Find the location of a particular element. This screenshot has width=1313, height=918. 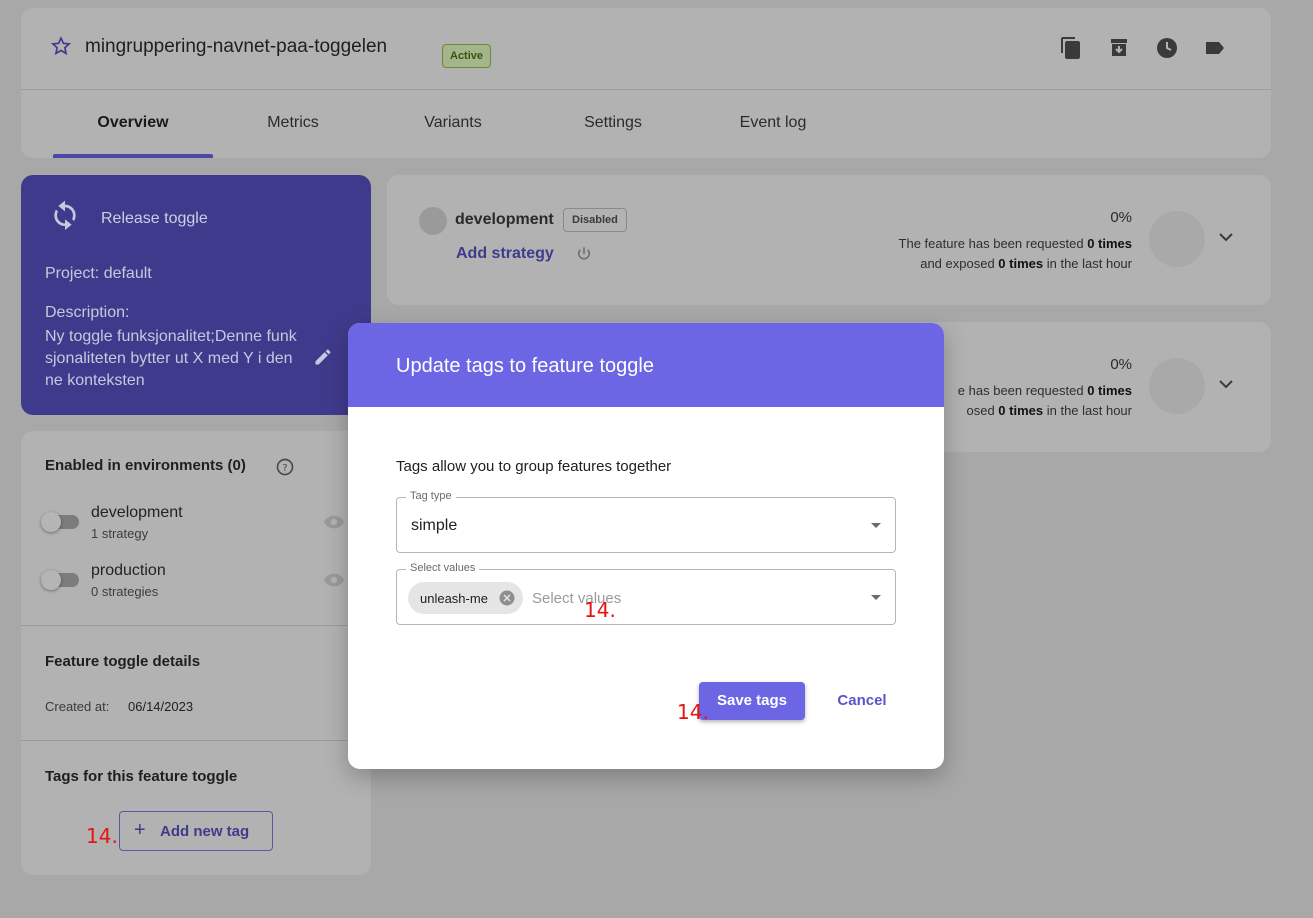

tag-chip: unleash-me is located at coordinates (465, 598).